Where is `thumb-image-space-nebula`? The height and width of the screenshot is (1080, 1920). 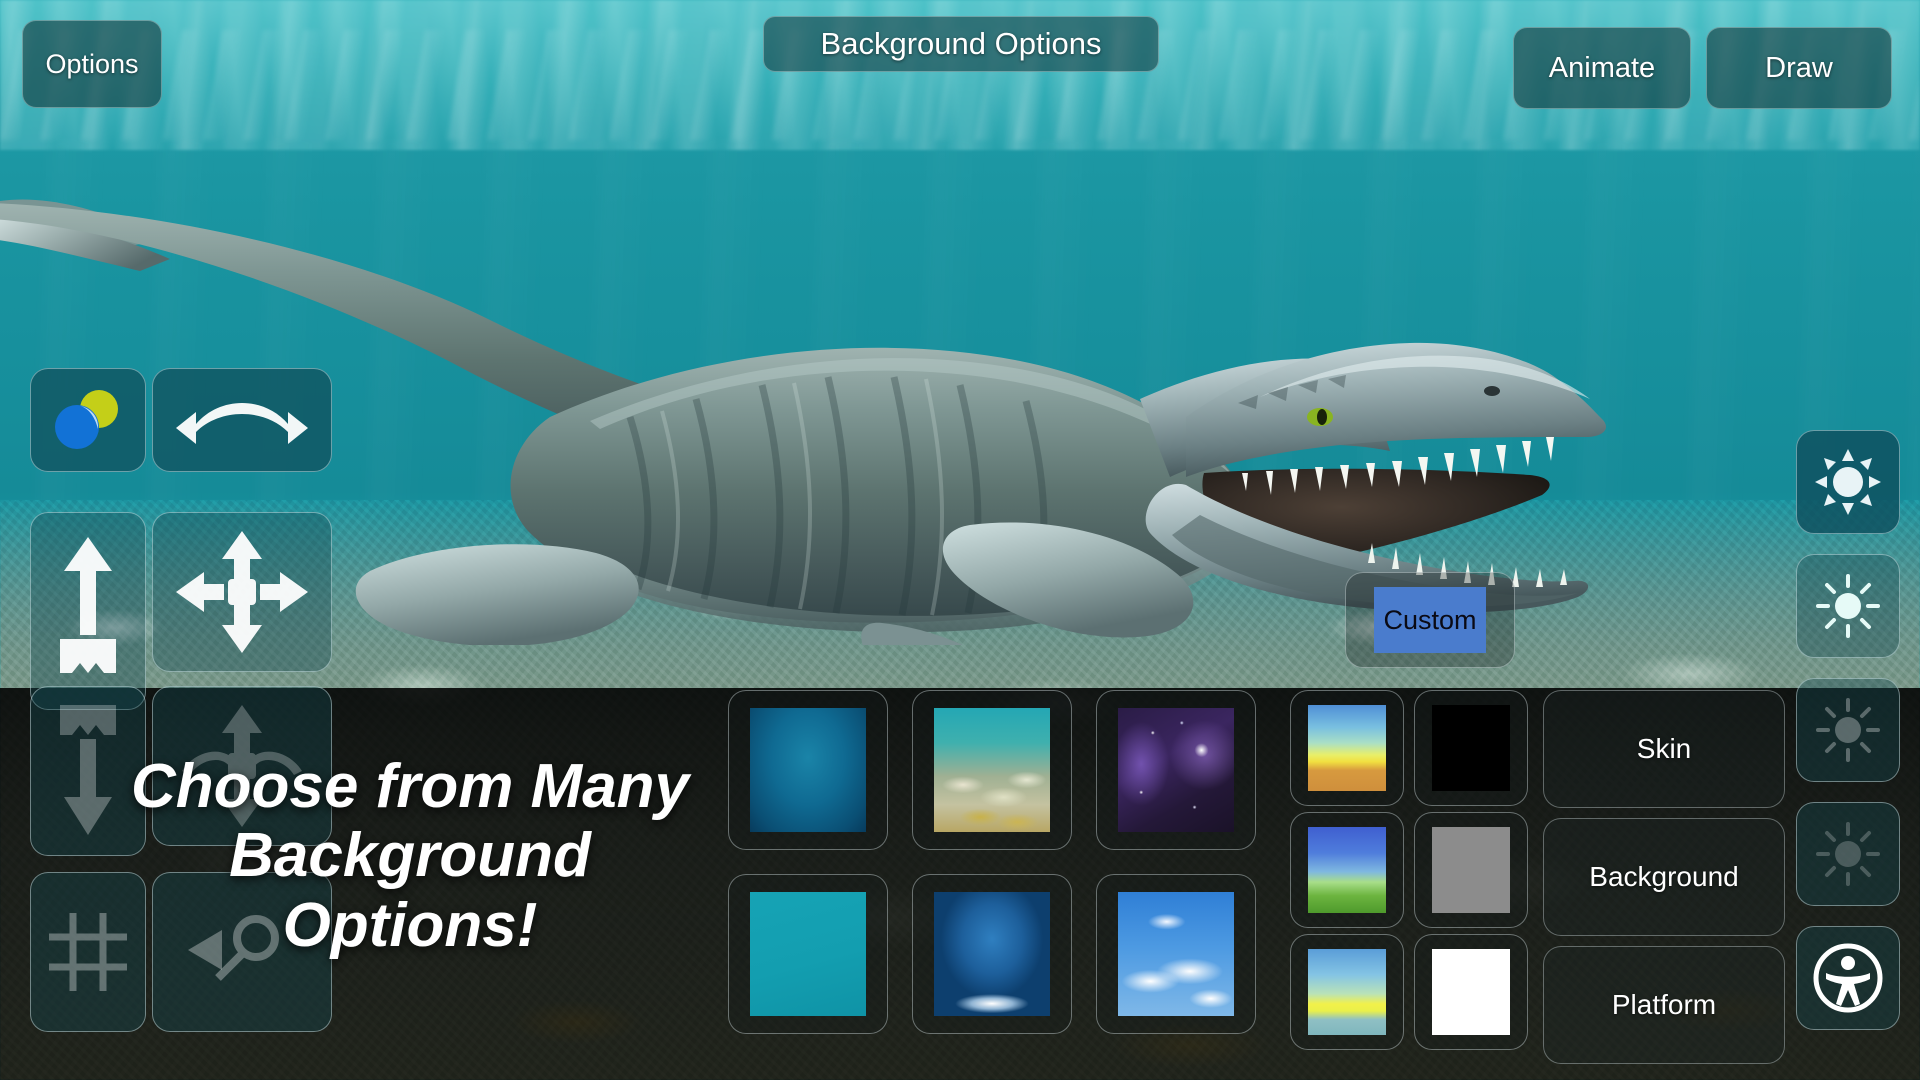
thumb-image-space-nebula is located at coordinates (1176, 770).